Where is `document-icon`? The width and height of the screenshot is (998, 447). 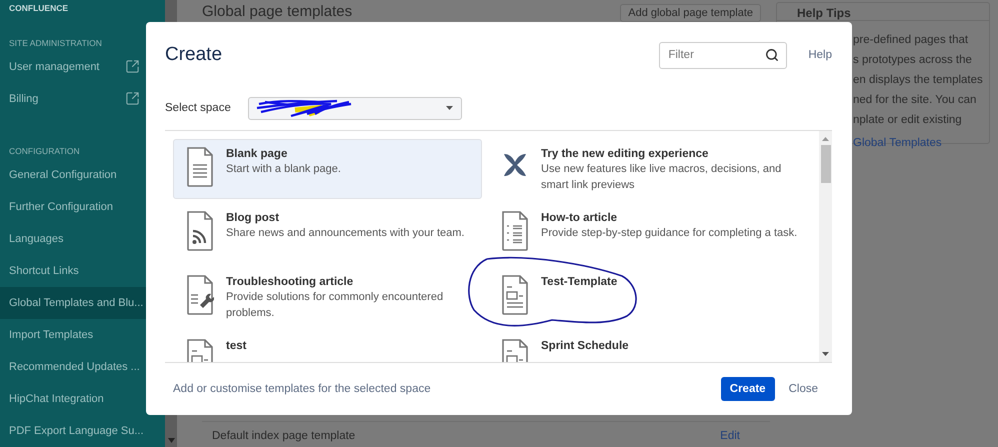 document-icon is located at coordinates (200, 167).